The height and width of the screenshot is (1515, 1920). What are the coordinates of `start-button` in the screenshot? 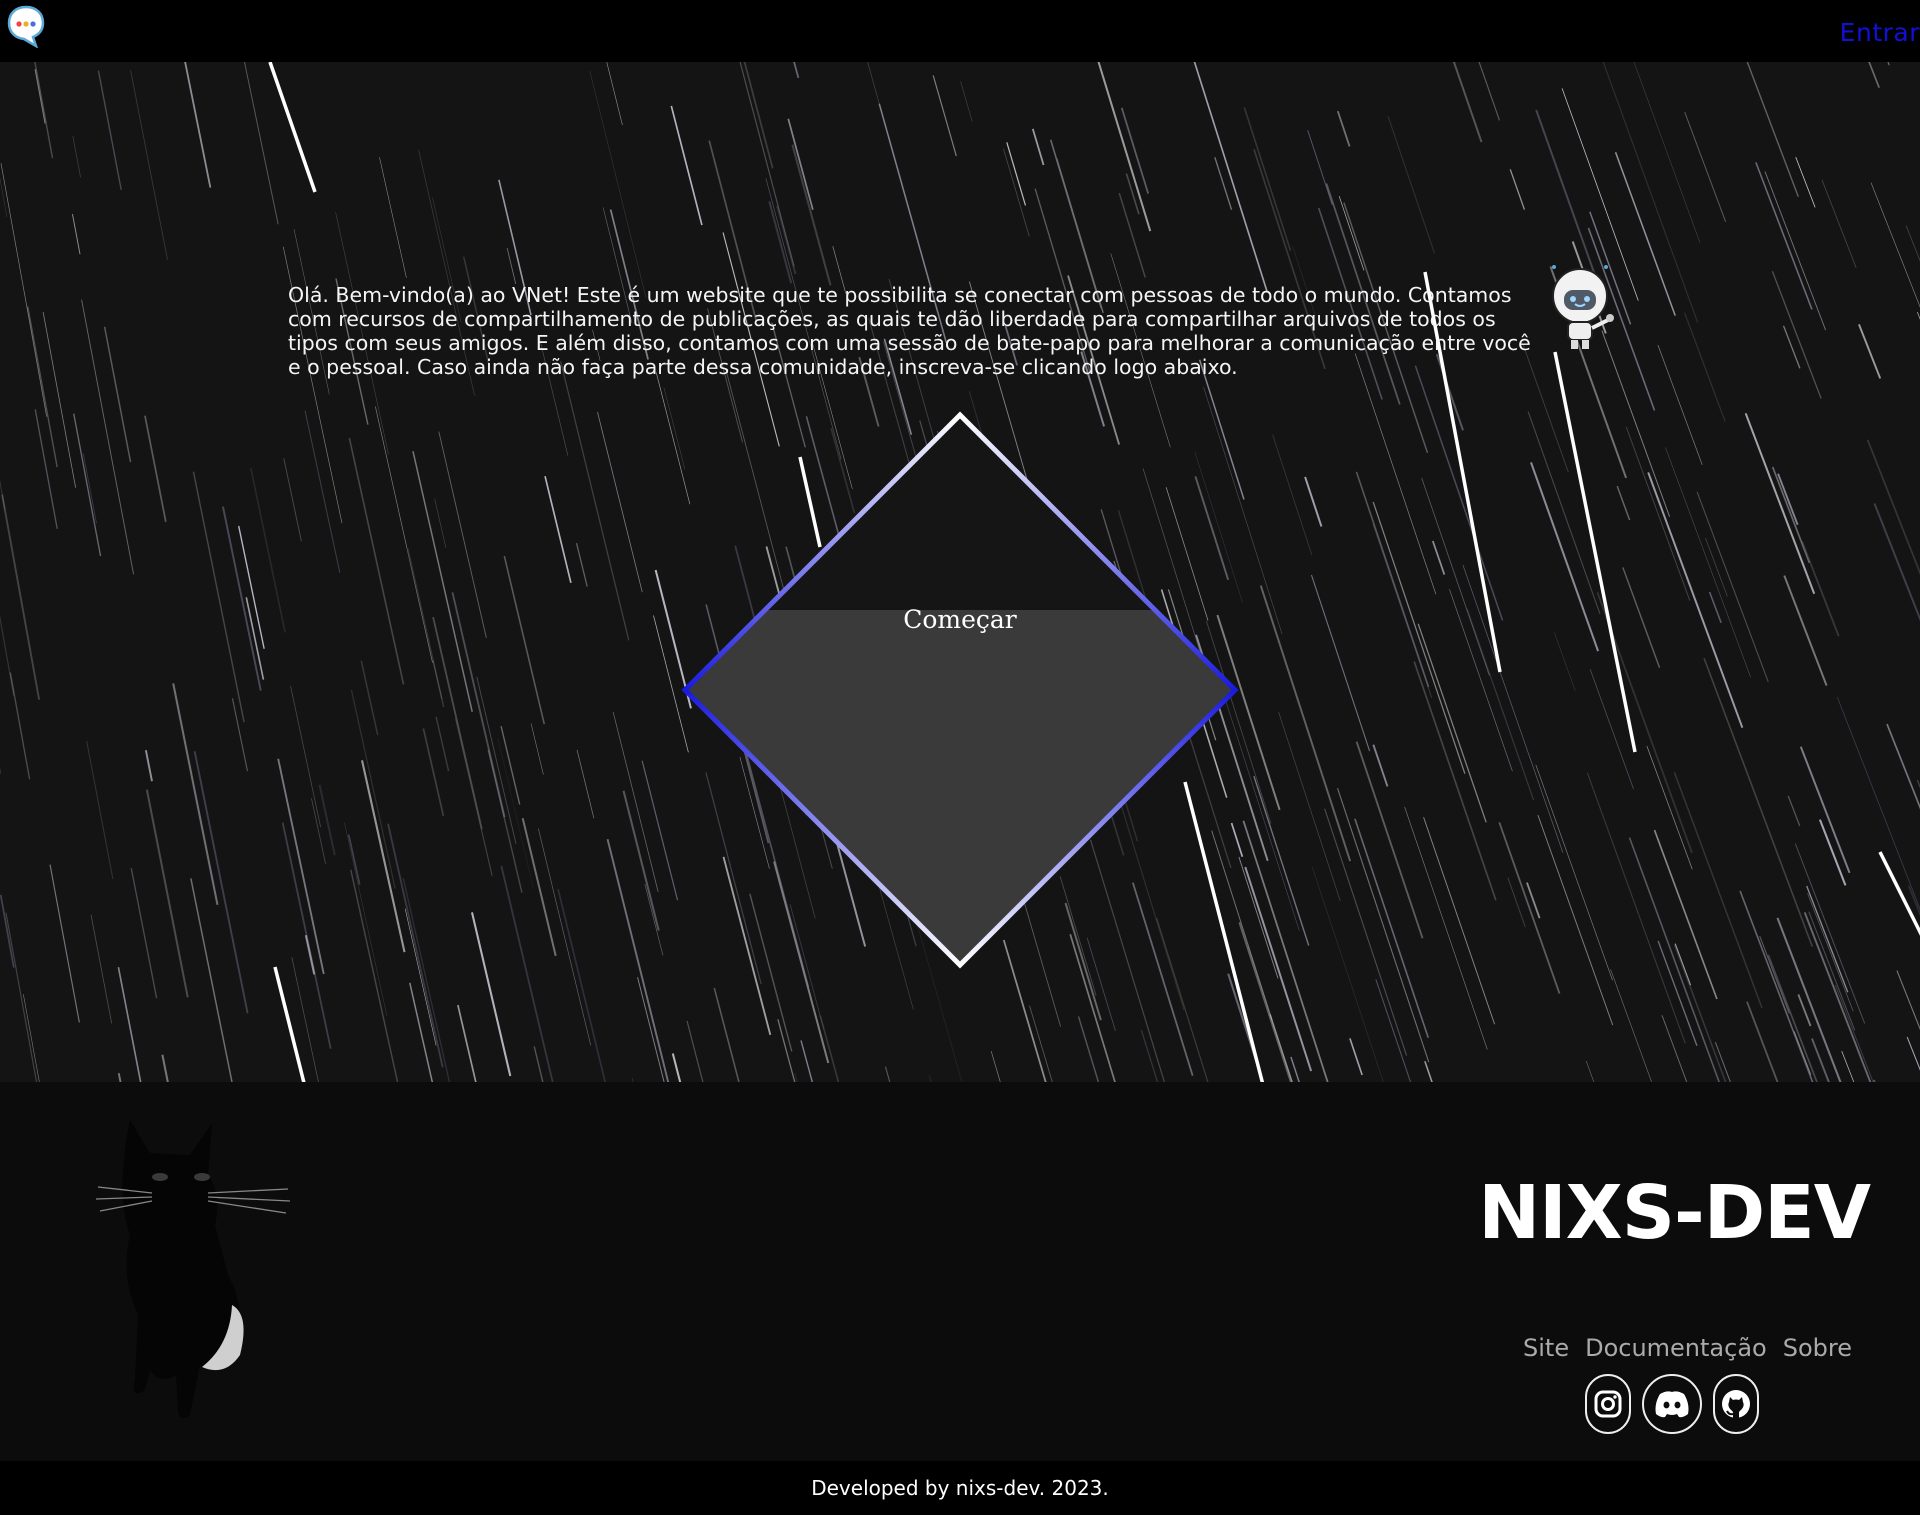 It's located at (960, 690).